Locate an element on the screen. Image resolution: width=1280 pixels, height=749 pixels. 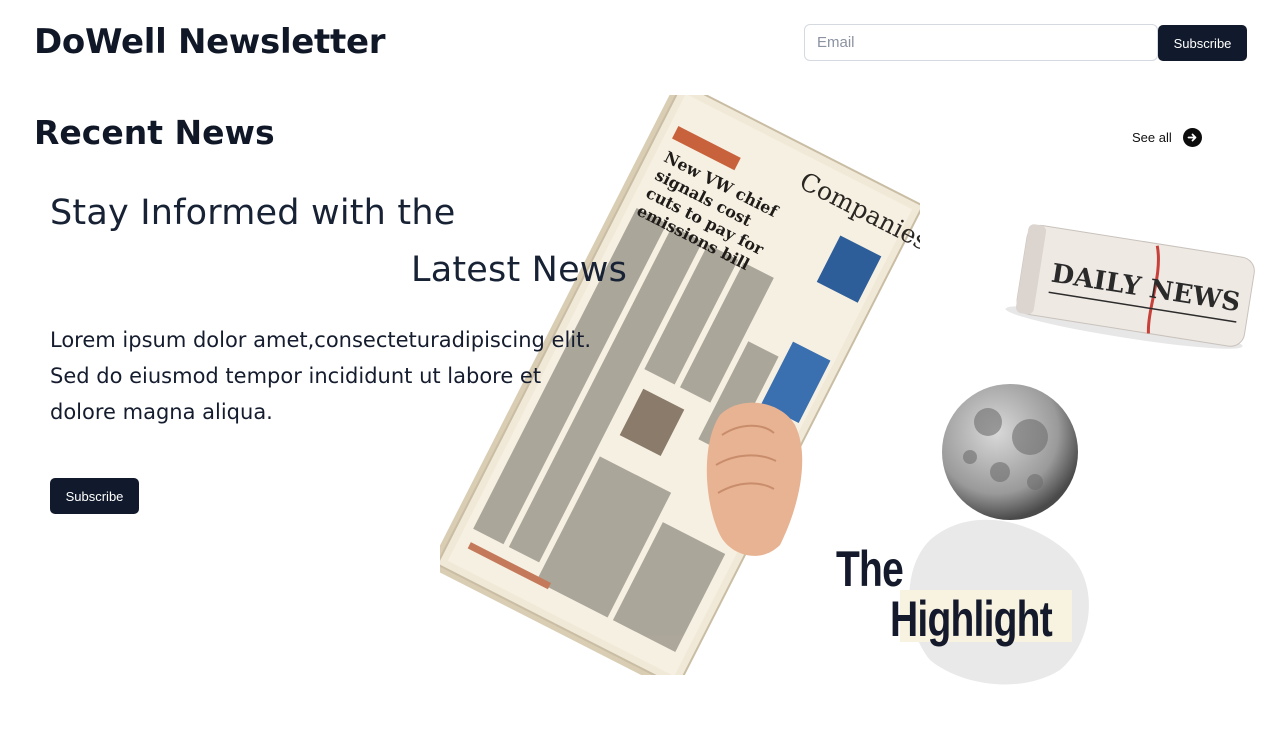
moon-icon is located at coordinates (1010, 452).